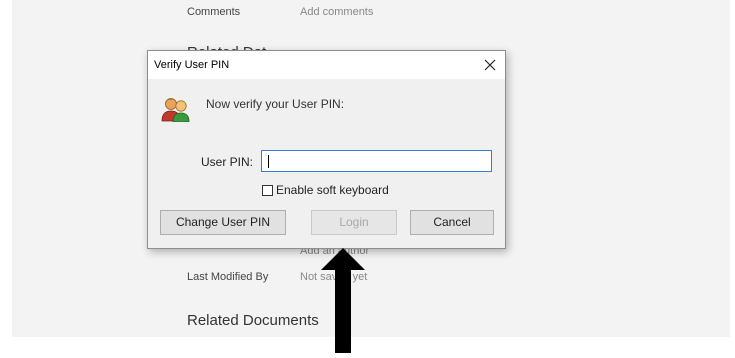  What do you see at coordinates (228, 277) in the screenshot?
I see `last-modified-label: Last Modified By` at bounding box center [228, 277].